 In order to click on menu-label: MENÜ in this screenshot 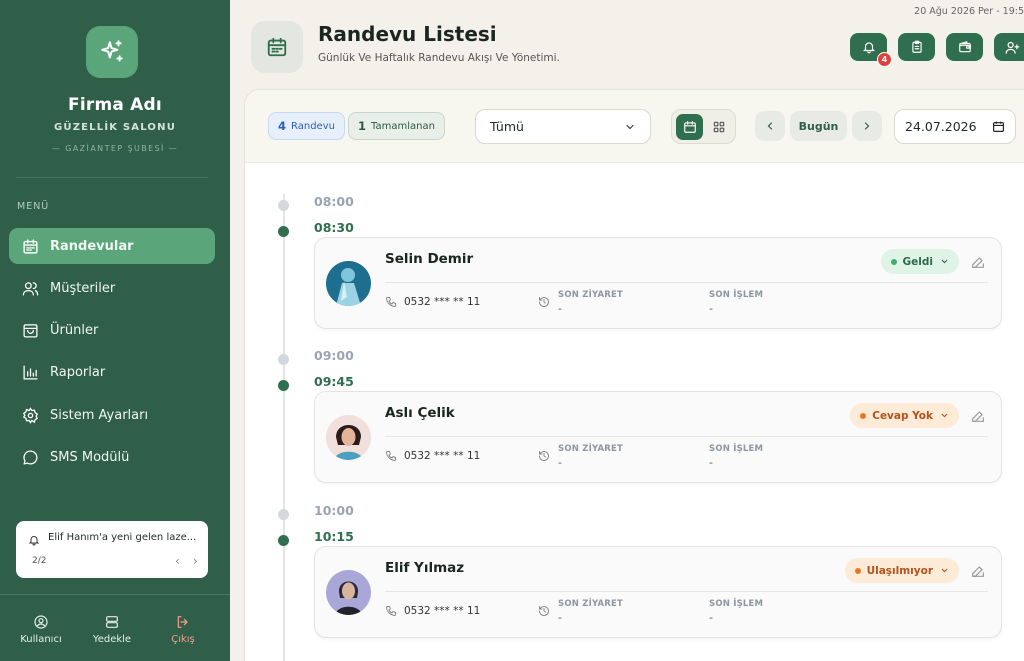, I will do `click(33, 206)`.